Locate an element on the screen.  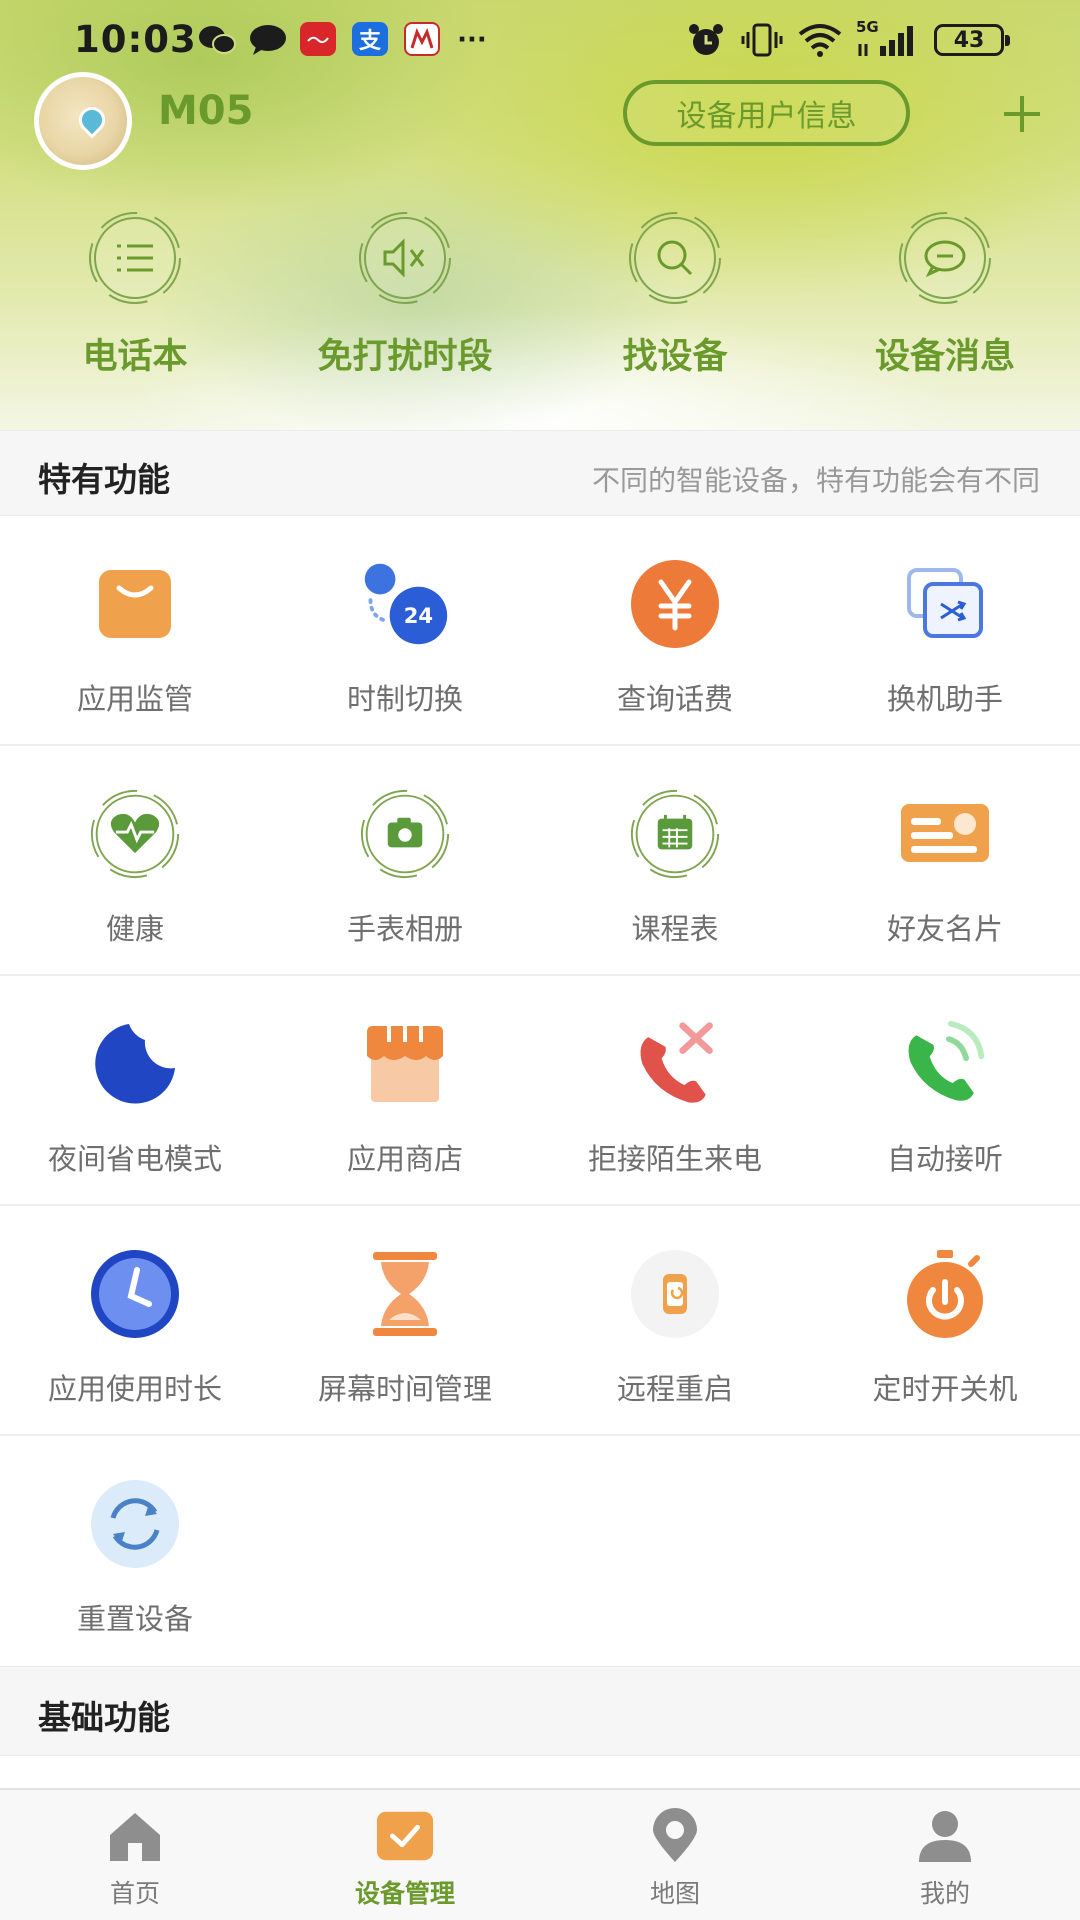
feature-class-schedule: 课程表 is located at coordinates (675, 861).